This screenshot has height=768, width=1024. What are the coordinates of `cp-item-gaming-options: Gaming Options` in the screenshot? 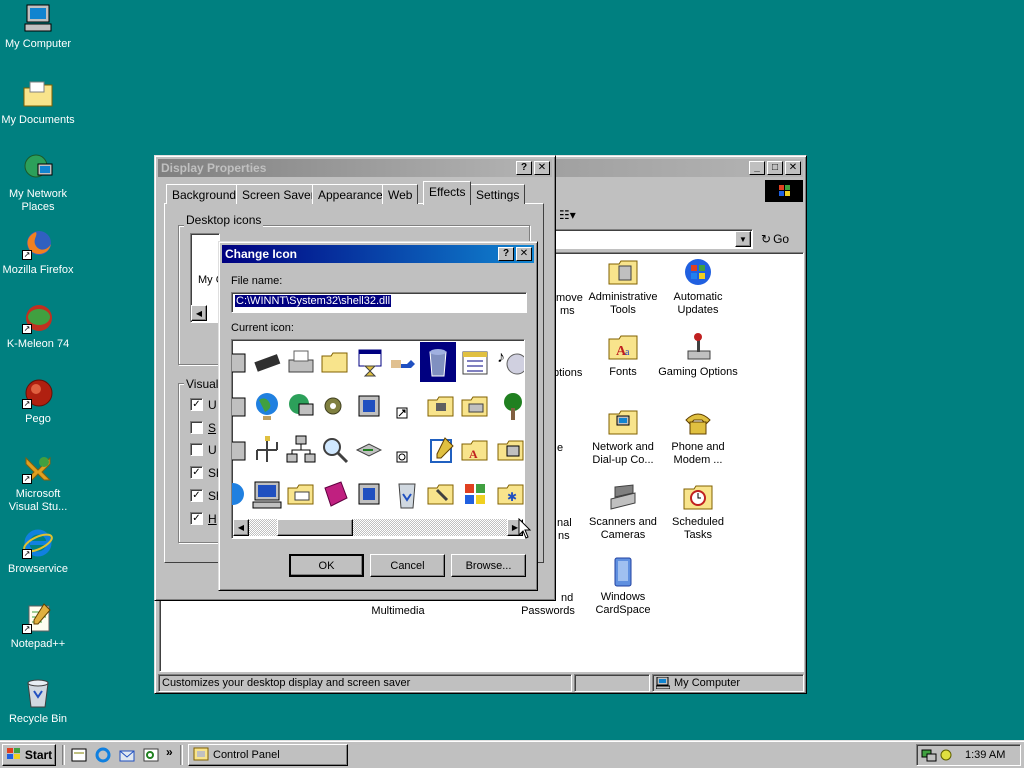 It's located at (698, 355).